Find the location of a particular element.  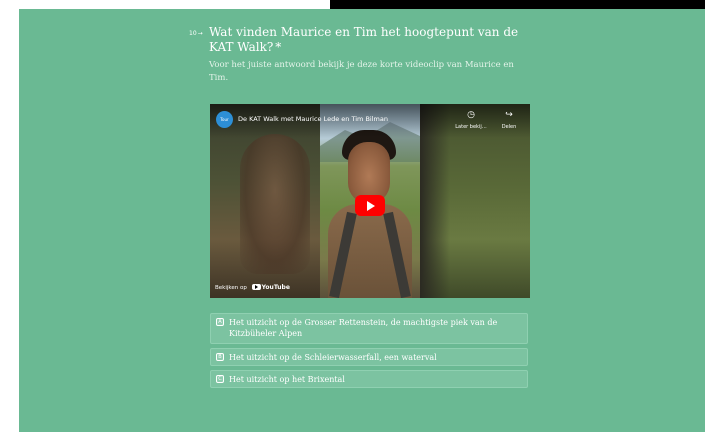

top-black-strip is located at coordinates (517, 4).